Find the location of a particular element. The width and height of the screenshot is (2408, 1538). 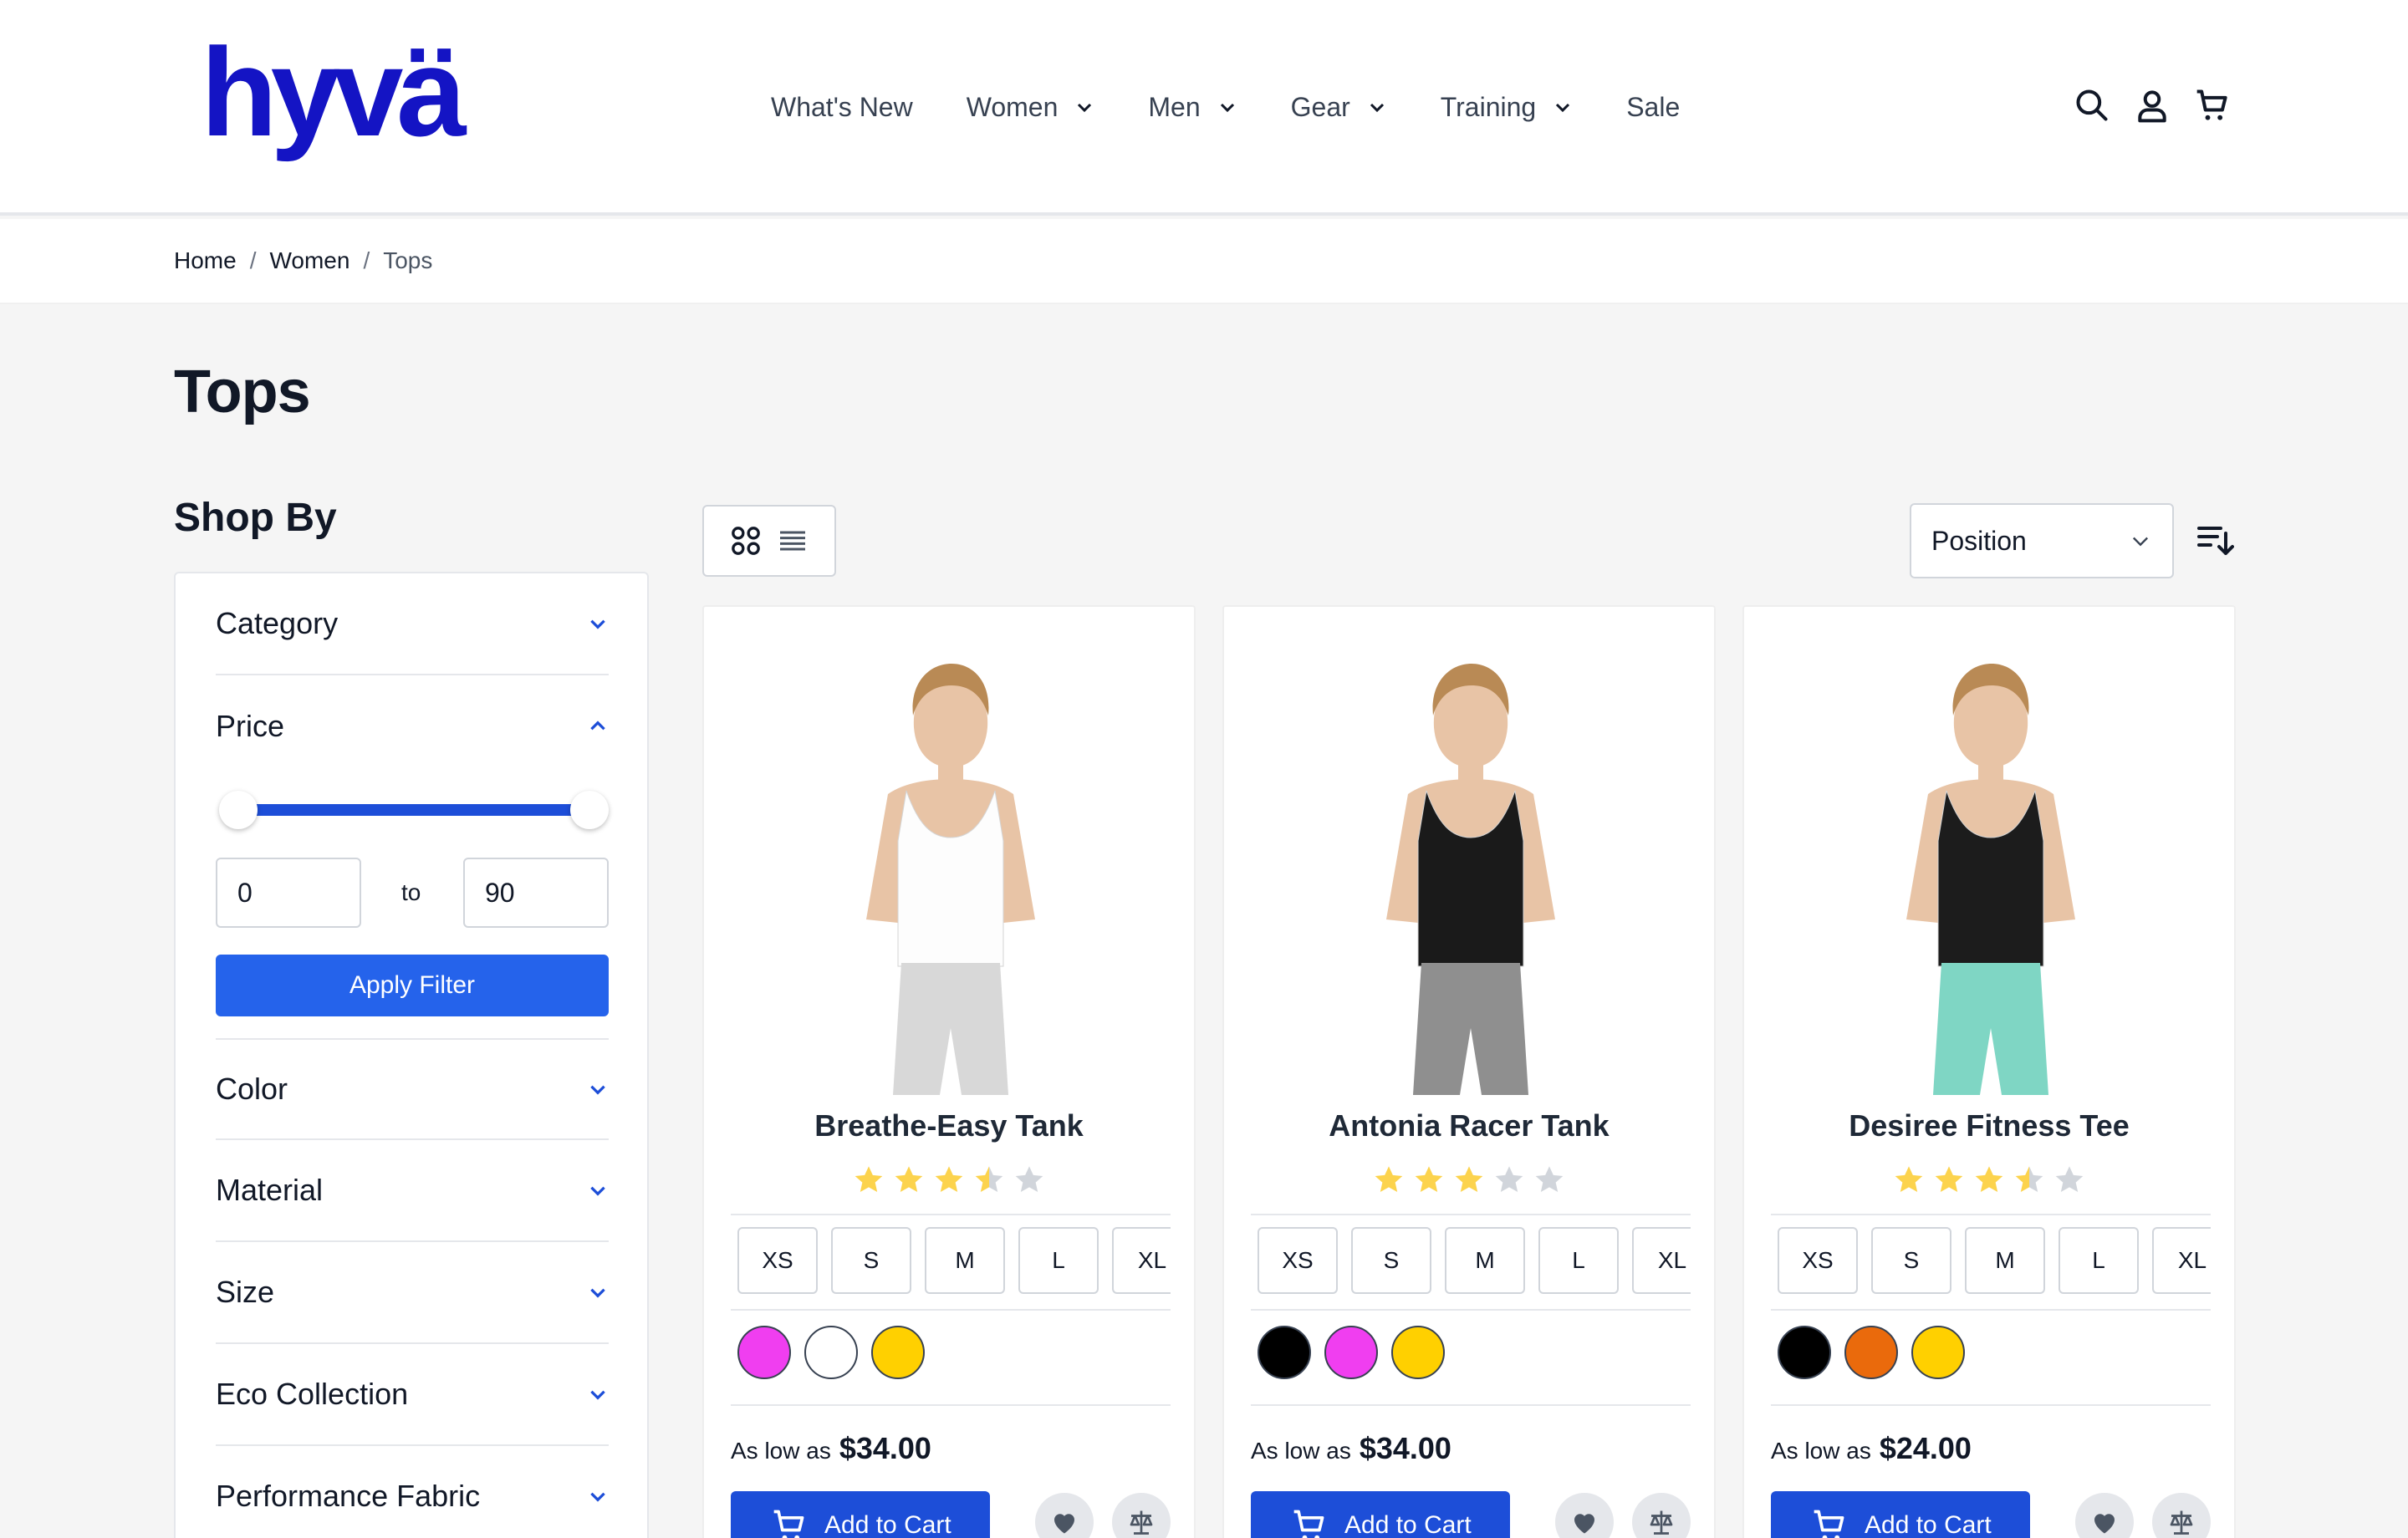

cart-button is located at coordinates (2212, 105).